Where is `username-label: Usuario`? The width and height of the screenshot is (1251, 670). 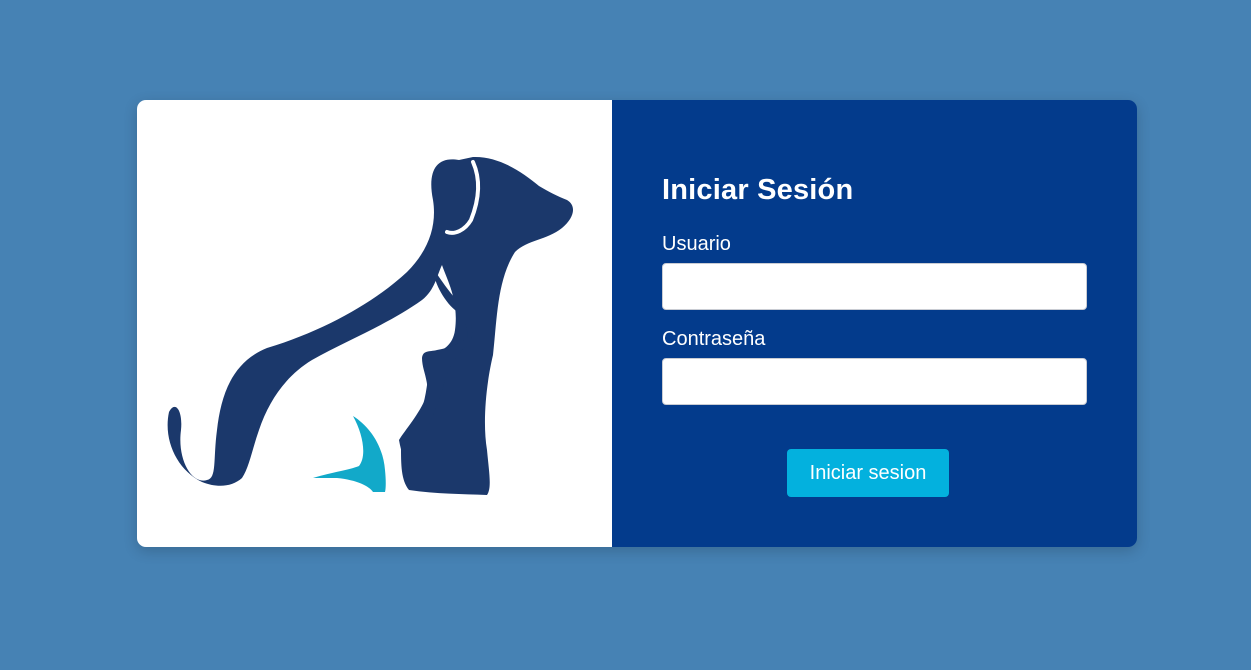 username-label: Usuario is located at coordinates (696, 244).